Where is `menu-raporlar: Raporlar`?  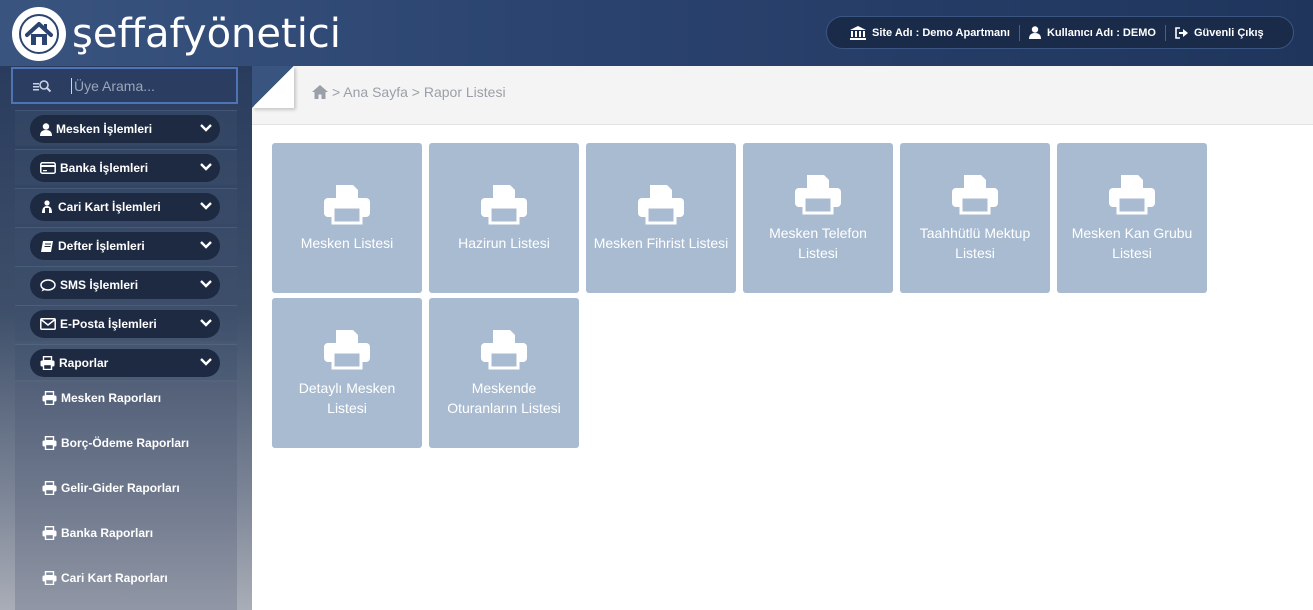
menu-raporlar: Raporlar is located at coordinates (125, 363).